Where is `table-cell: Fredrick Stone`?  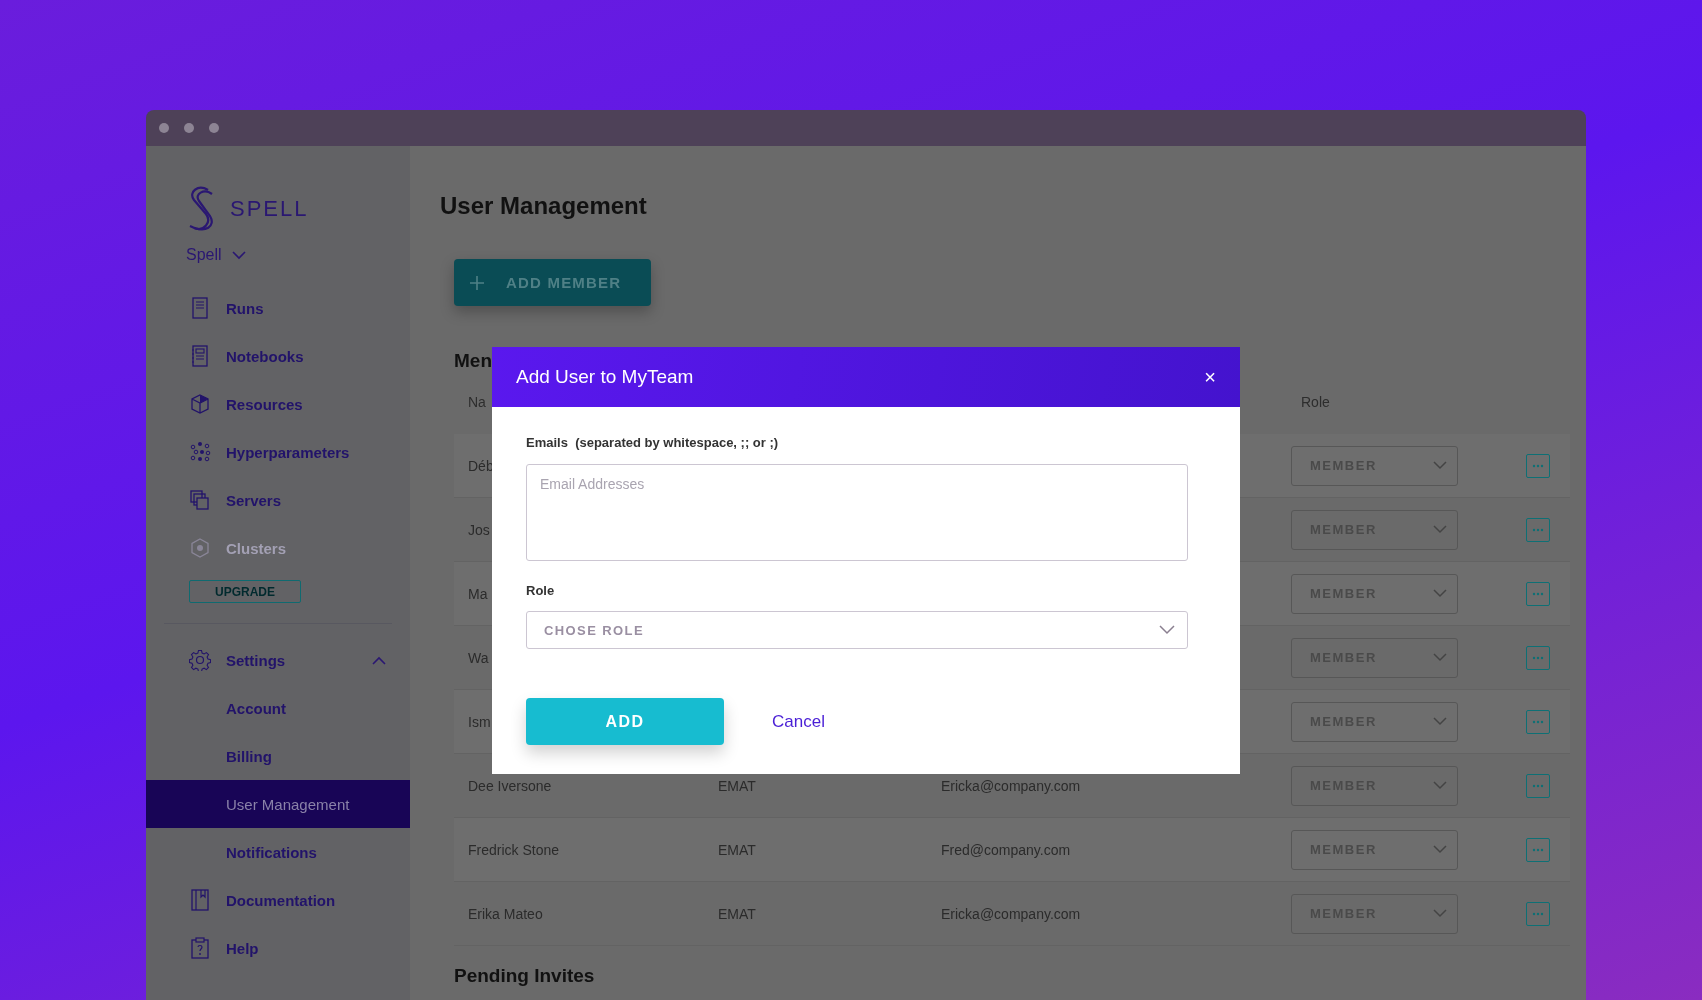
table-cell: Fredrick Stone is located at coordinates (514, 849).